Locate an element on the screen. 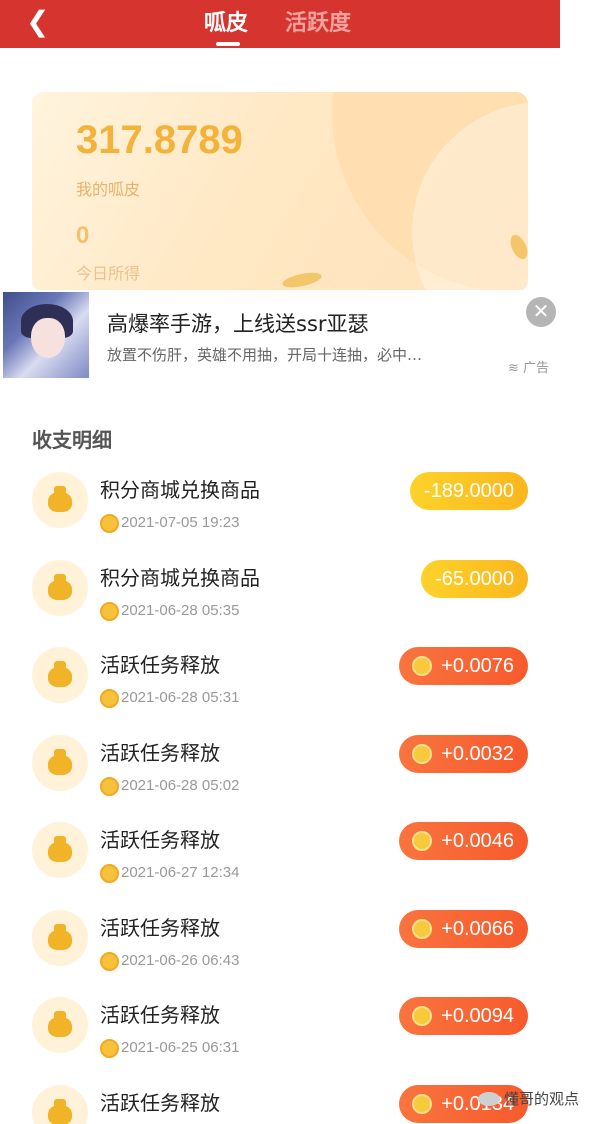  record-row: 活跃任务释放 2021-06-27 12:34 +0.0046 is located at coordinates (280, 862).